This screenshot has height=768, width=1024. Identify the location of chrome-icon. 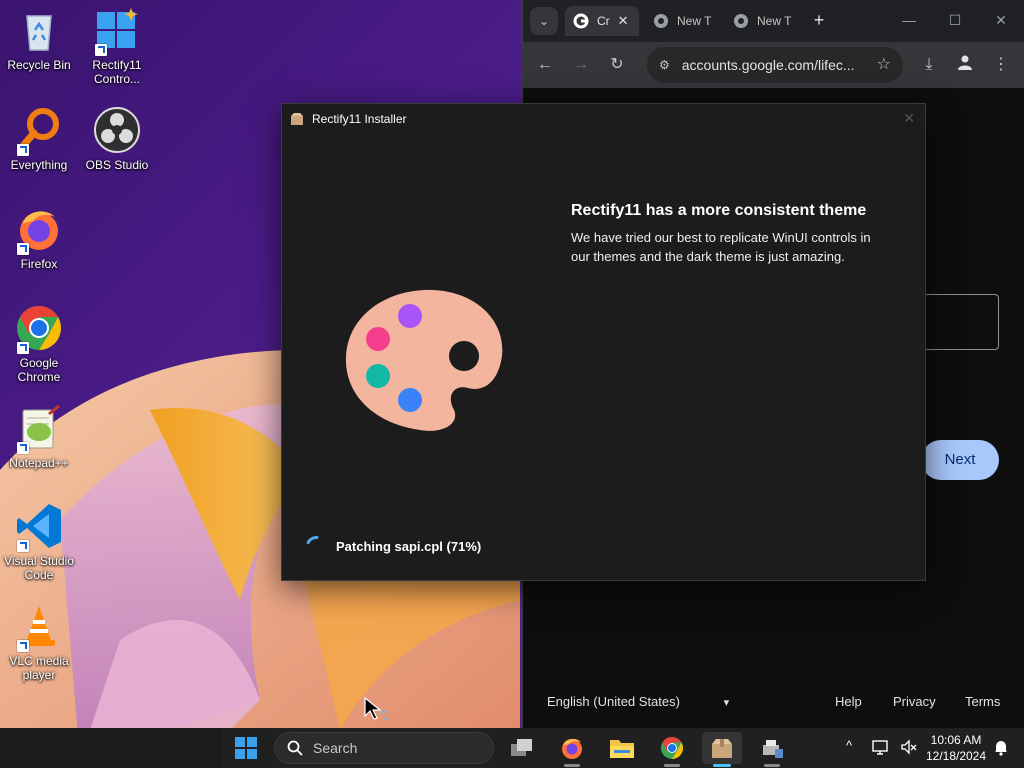
(672, 748).